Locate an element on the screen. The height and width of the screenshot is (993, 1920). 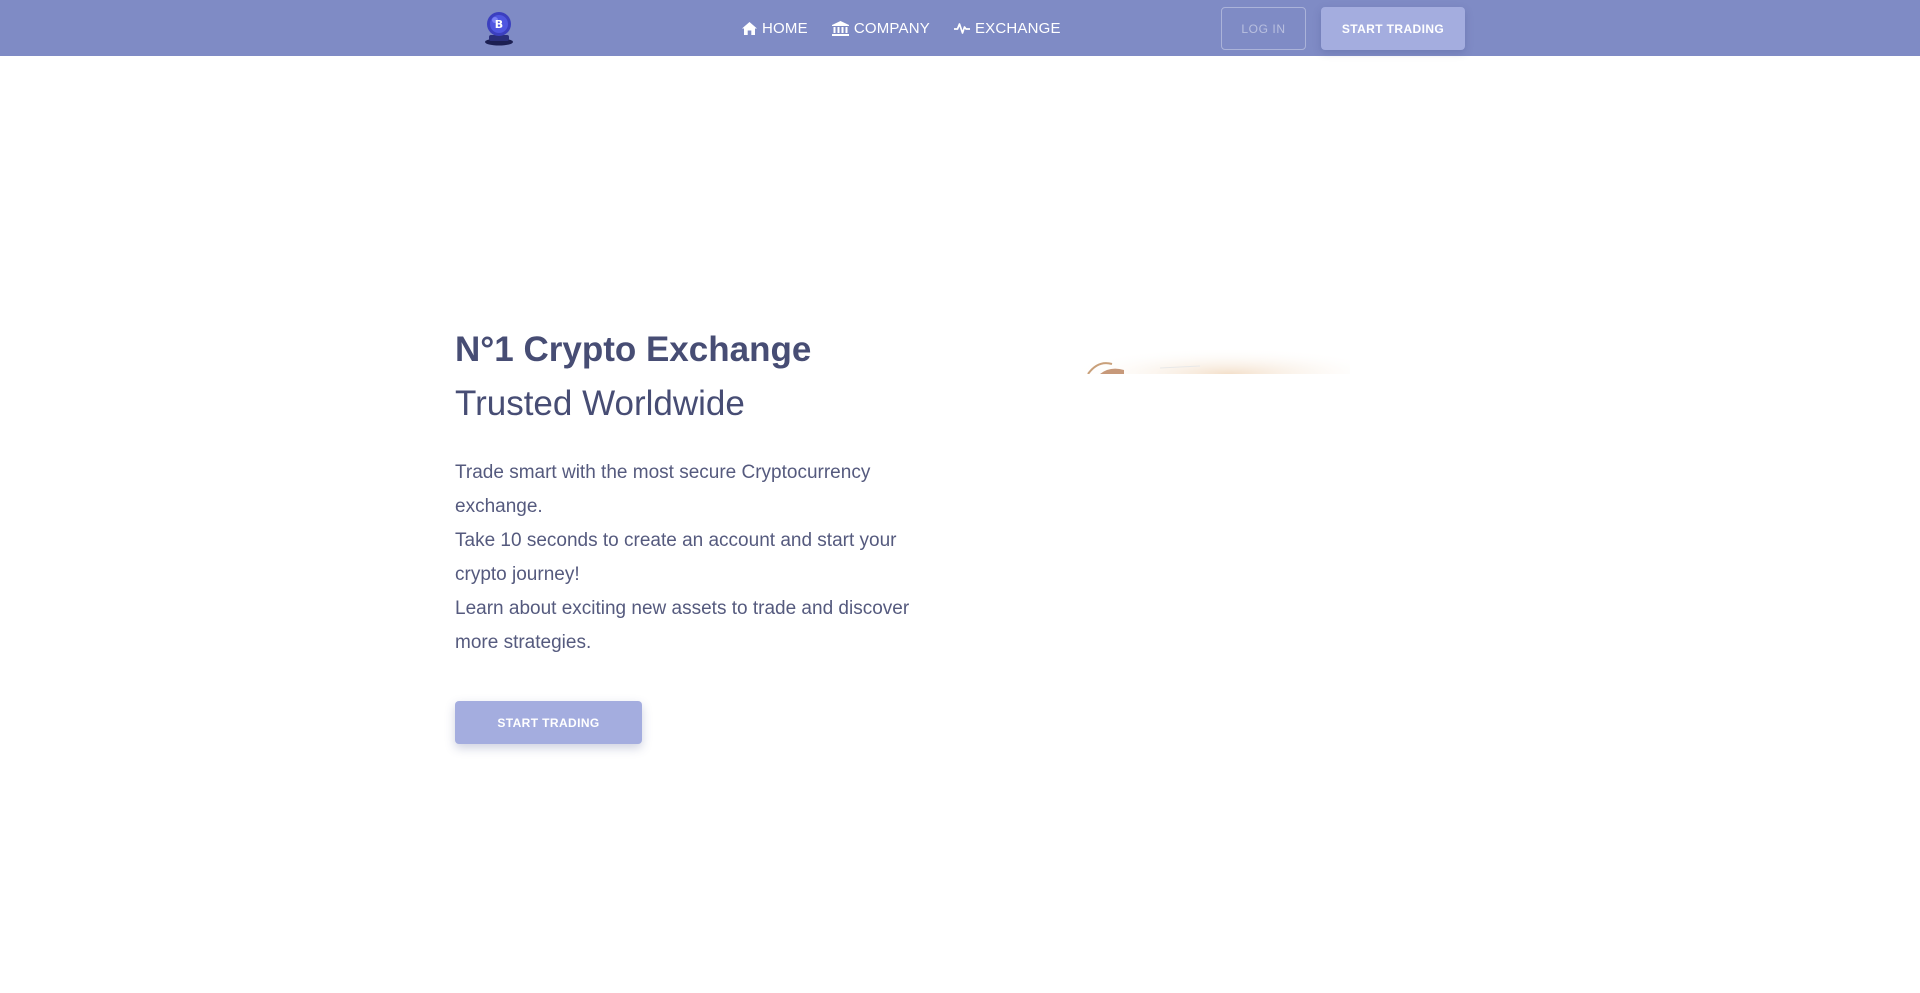
nav-home: HOME is located at coordinates (775, 28).